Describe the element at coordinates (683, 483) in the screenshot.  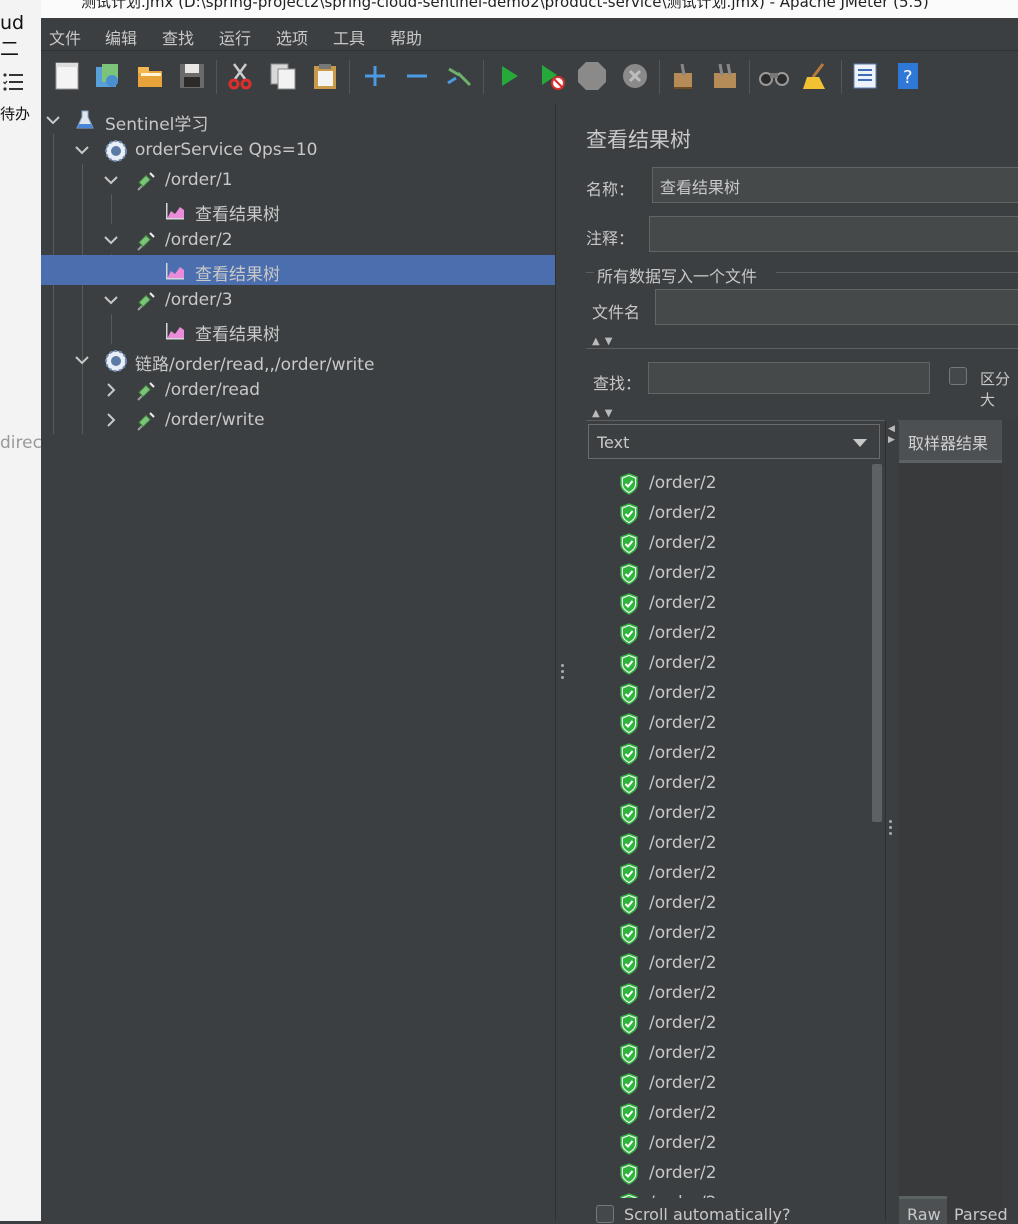
I see `result-label: /order/2` at that location.